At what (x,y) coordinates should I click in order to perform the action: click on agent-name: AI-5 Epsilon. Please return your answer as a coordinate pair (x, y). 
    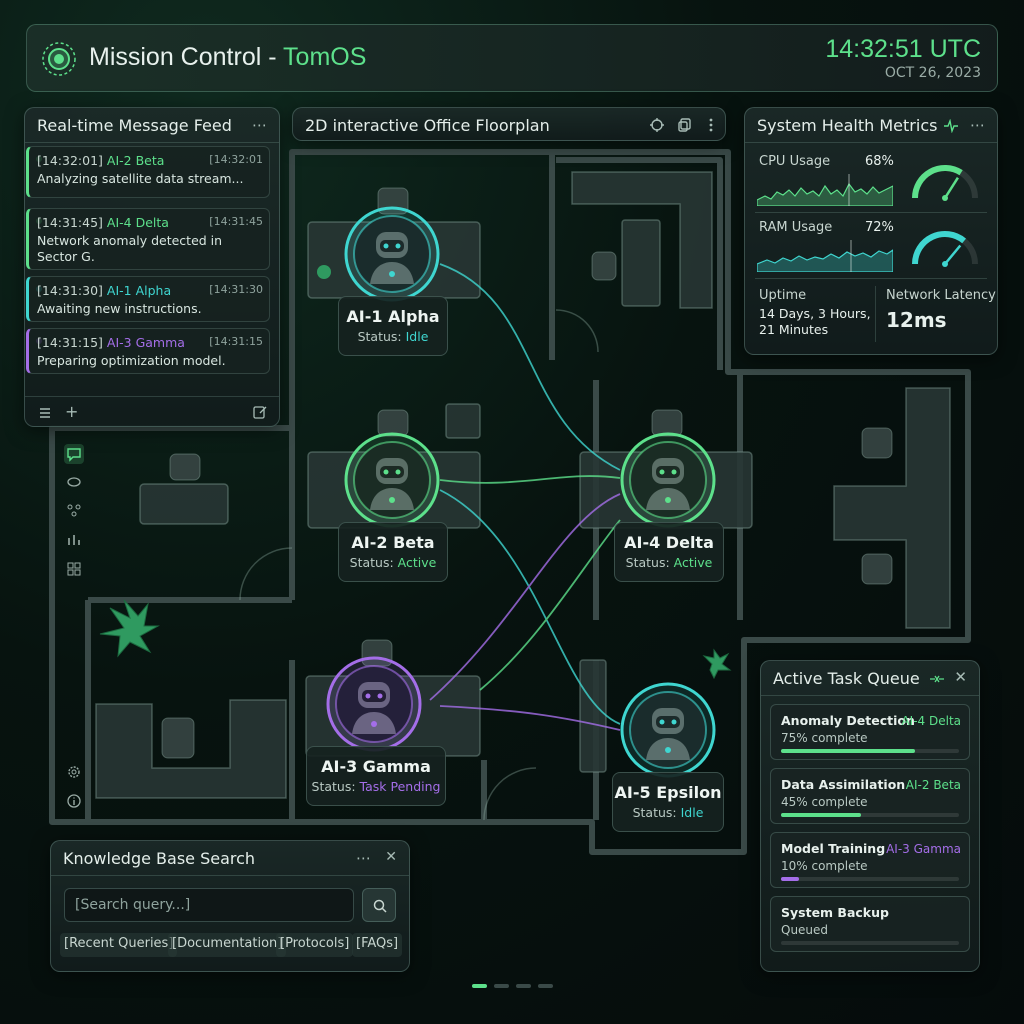
    Looking at the image, I should click on (668, 792).